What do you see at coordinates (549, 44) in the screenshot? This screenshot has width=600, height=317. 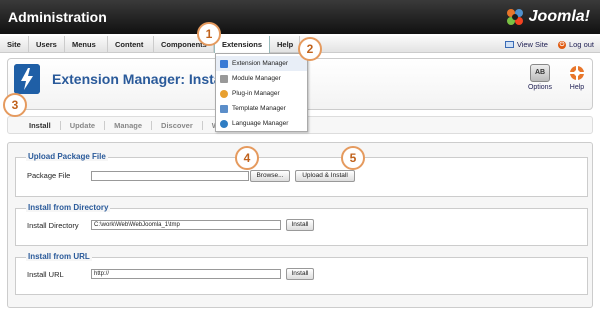 I see `menu-right: View Site ⏻ Log out` at bounding box center [549, 44].